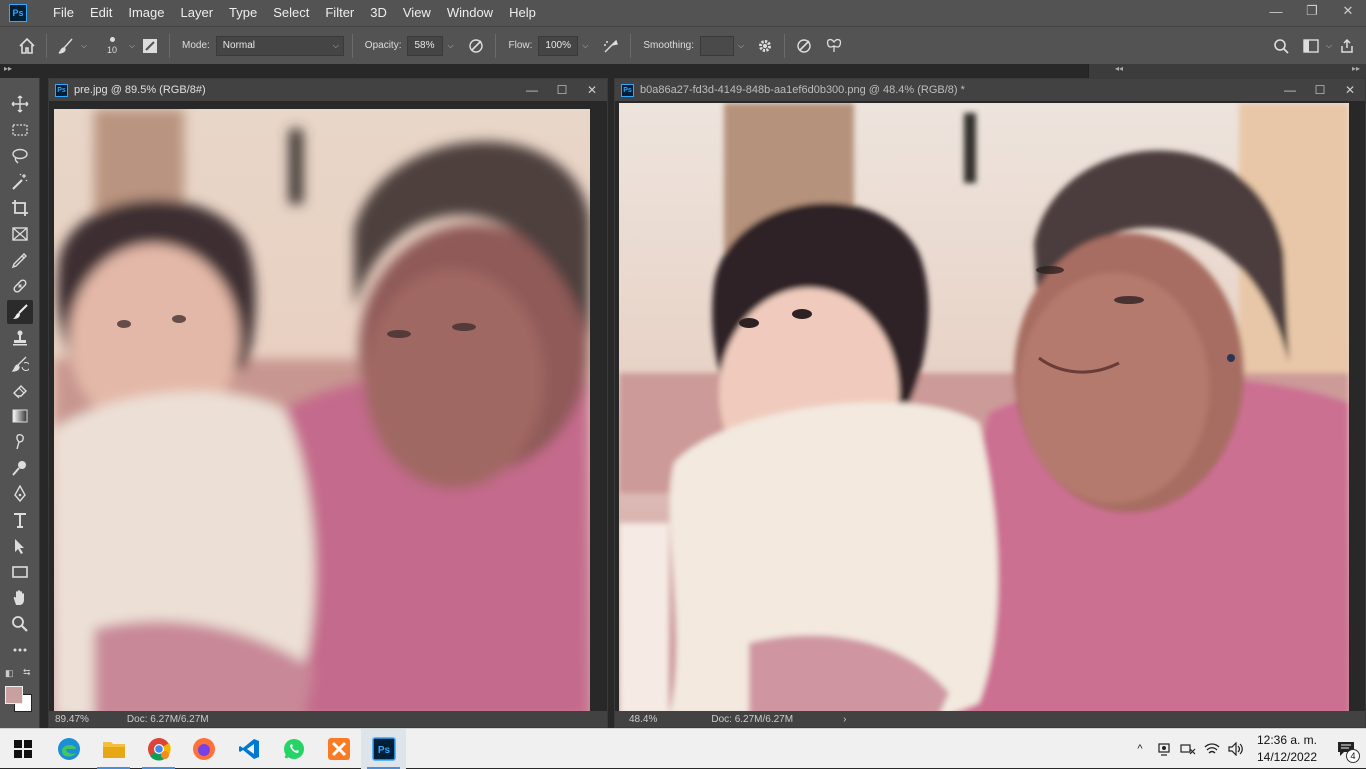  I want to click on frame-tool-icon, so click(20, 234).